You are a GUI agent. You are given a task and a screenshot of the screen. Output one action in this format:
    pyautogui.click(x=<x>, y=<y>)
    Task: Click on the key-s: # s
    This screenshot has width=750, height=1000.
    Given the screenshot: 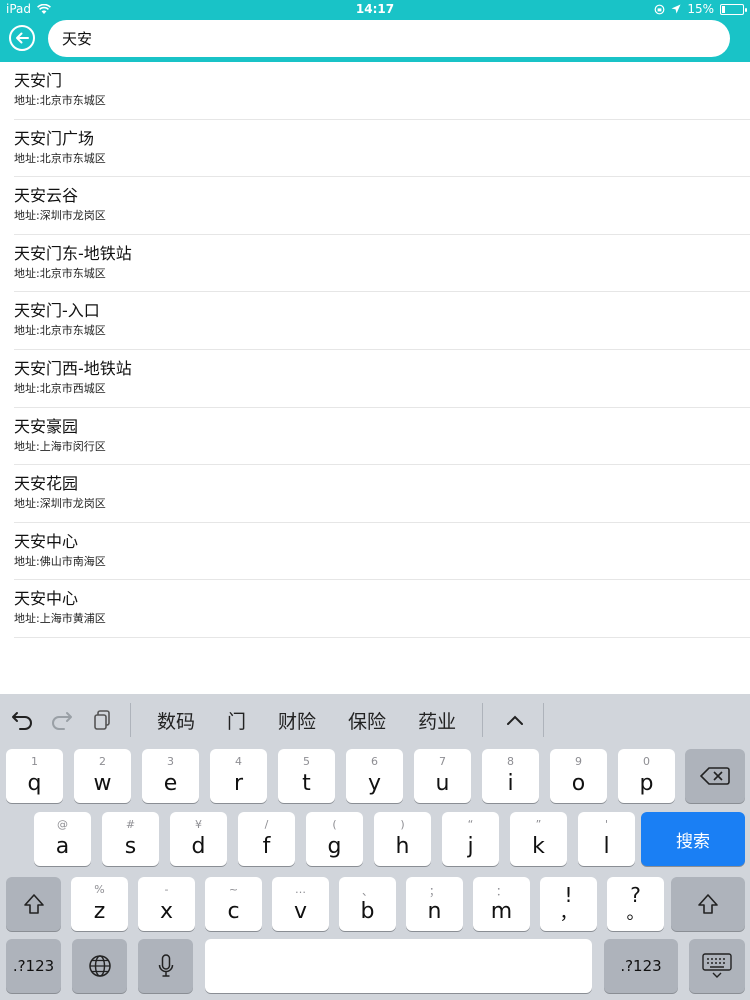 What is the action you would take?
    pyautogui.click(x=130, y=839)
    